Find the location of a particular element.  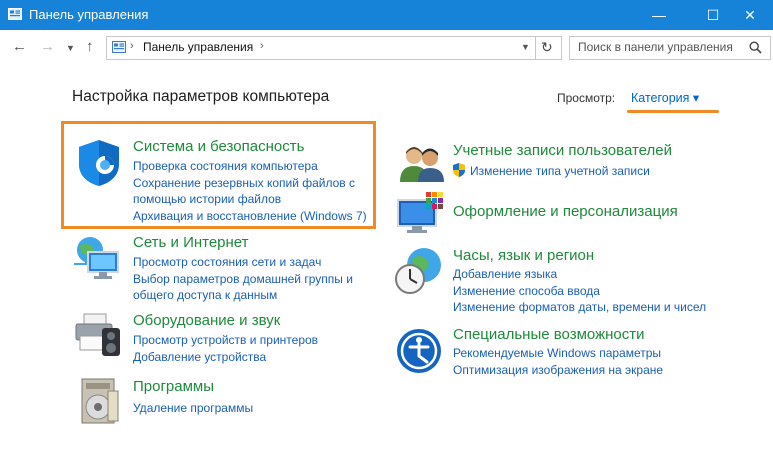

link-uninstall-program: Удаление программы is located at coordinates (193, 408).